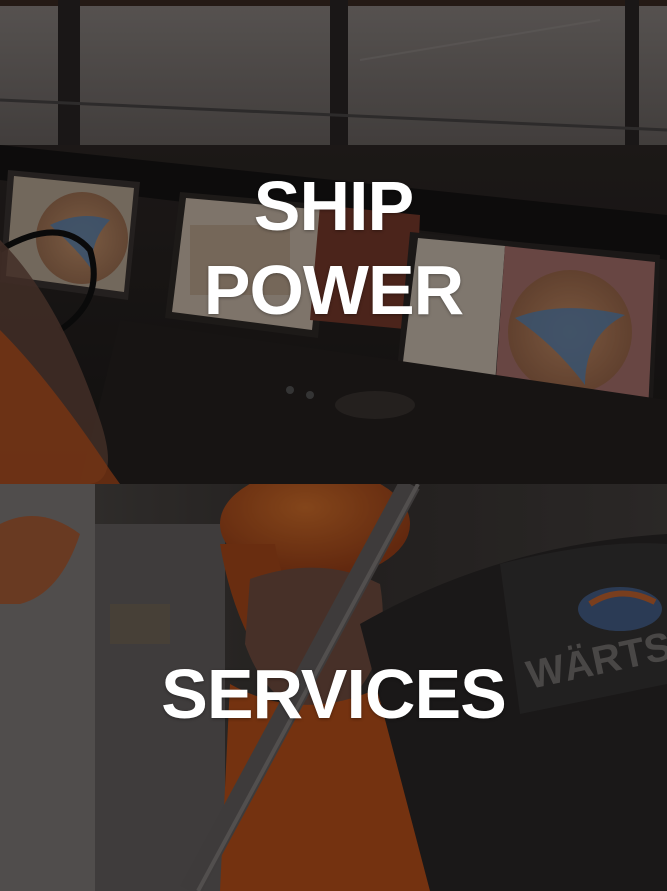 This screenshot has width=667, height=891. Describe the element at coordinates (333, 206) in the screenshot. I see `title-line-ship: SHIP` at that location.